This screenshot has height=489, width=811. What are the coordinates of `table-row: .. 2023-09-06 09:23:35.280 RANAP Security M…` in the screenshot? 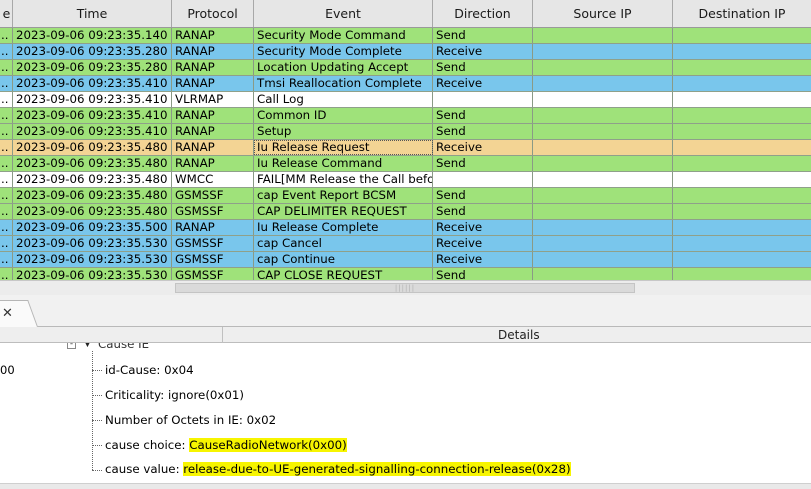 It's located at (405, 52).